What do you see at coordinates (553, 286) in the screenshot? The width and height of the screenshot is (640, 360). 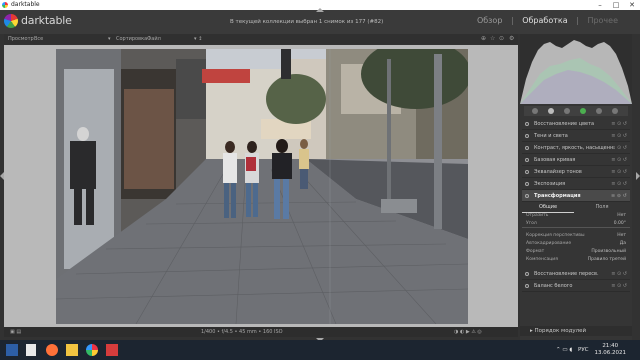 I see `module-label: Баланс белого` at bounding box center [553, 286].